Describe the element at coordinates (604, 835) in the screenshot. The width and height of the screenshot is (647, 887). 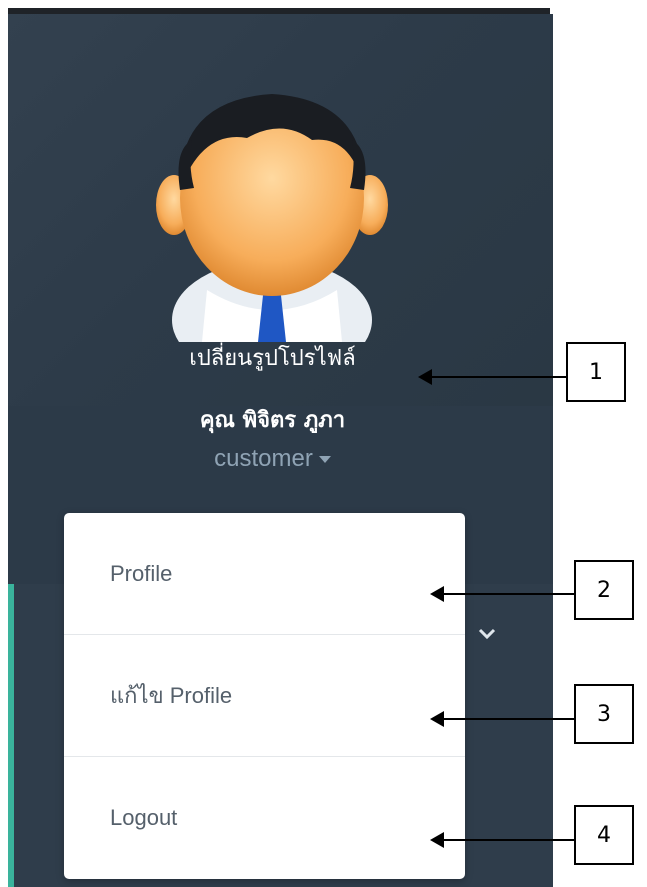
I see `callout-box-4: 4` at that location.